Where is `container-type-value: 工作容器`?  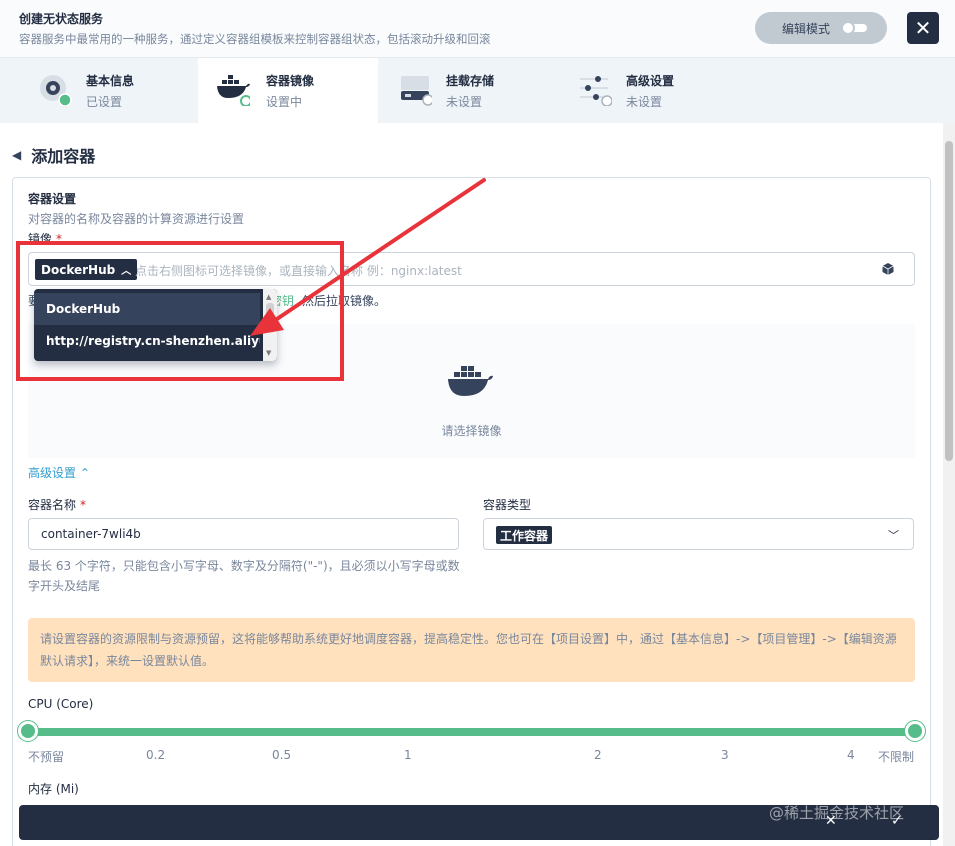
container-type-value: 工作容器 is located at coordinates (524, 535).